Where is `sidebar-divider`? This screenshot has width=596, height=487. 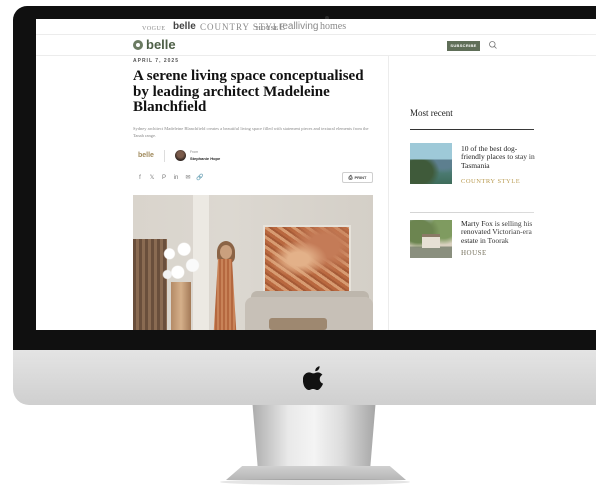 sidebar-divider is located at coordinates (388, 193).